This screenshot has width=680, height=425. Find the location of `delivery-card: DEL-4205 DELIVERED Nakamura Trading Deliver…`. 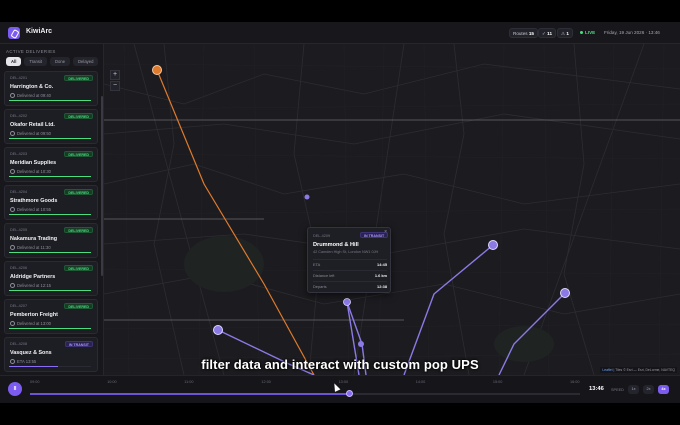

delivery-card: DEL-4205 DELIVERED Nakamura Trading Deliver… is located at coordinates (51, 240).